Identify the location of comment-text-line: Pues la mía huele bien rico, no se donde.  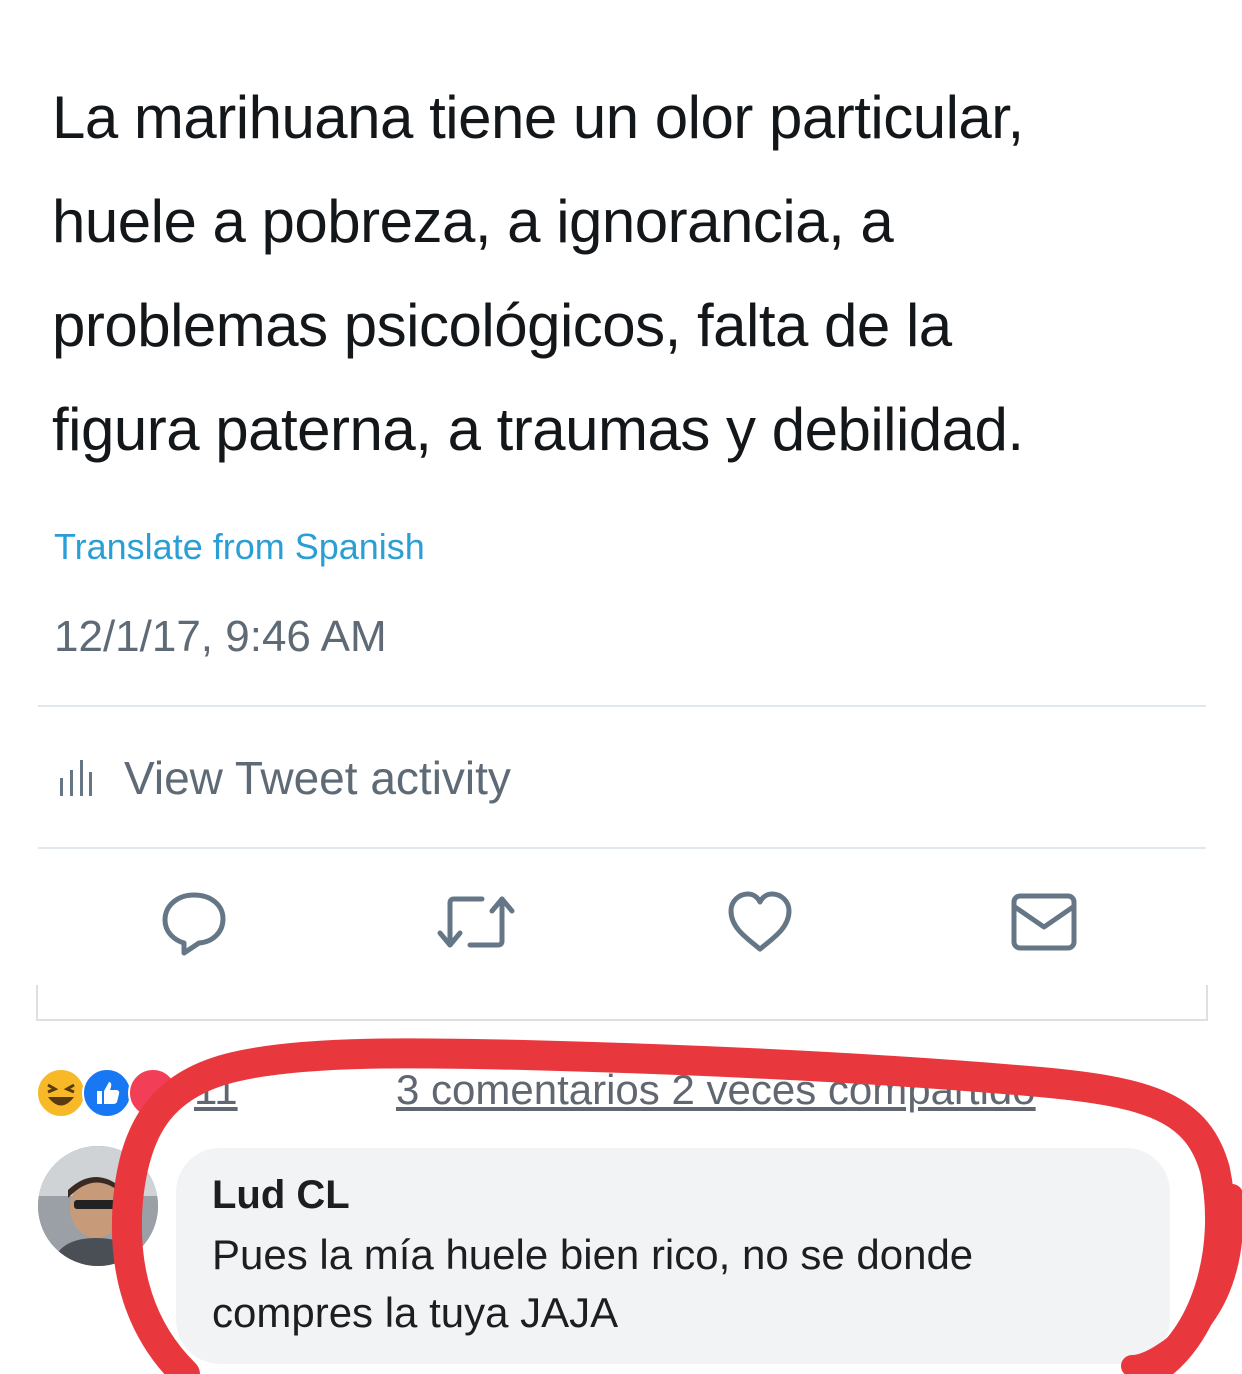
(593, 1254).